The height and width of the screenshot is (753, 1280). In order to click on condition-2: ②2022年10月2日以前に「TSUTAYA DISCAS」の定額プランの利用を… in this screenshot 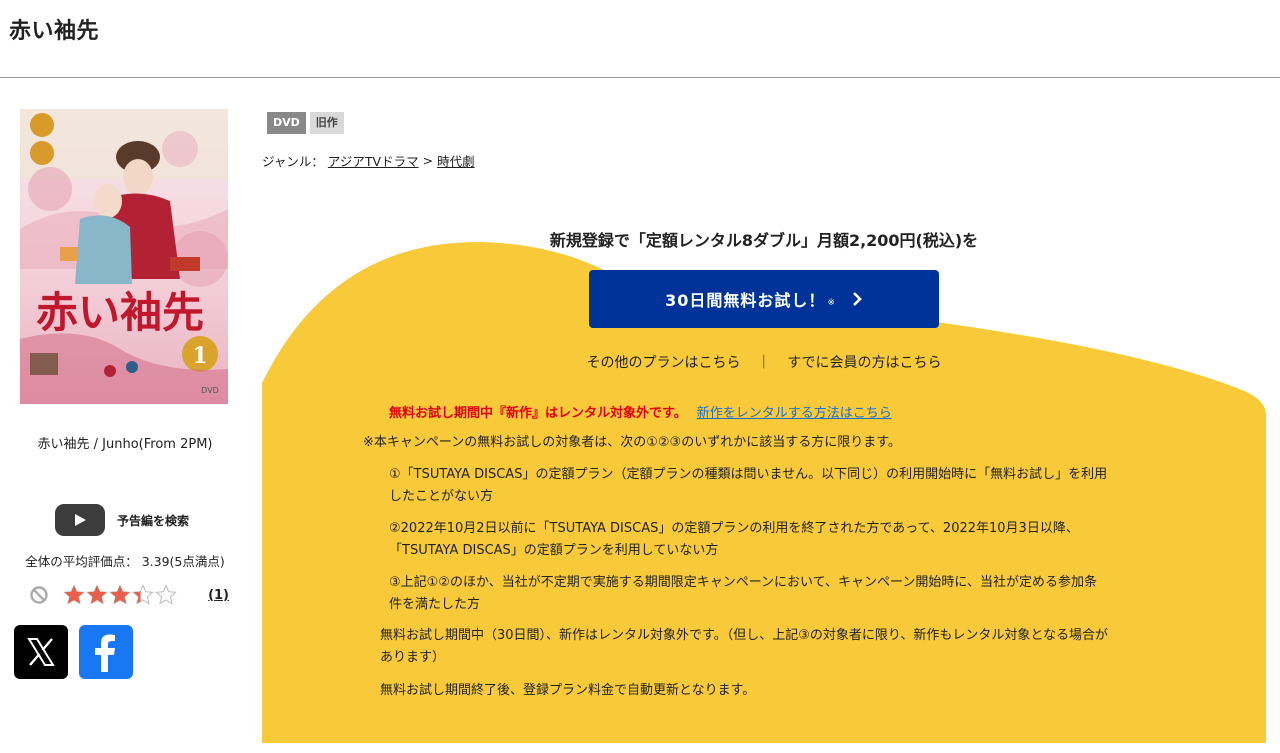, I will do `click(734, 540)`.